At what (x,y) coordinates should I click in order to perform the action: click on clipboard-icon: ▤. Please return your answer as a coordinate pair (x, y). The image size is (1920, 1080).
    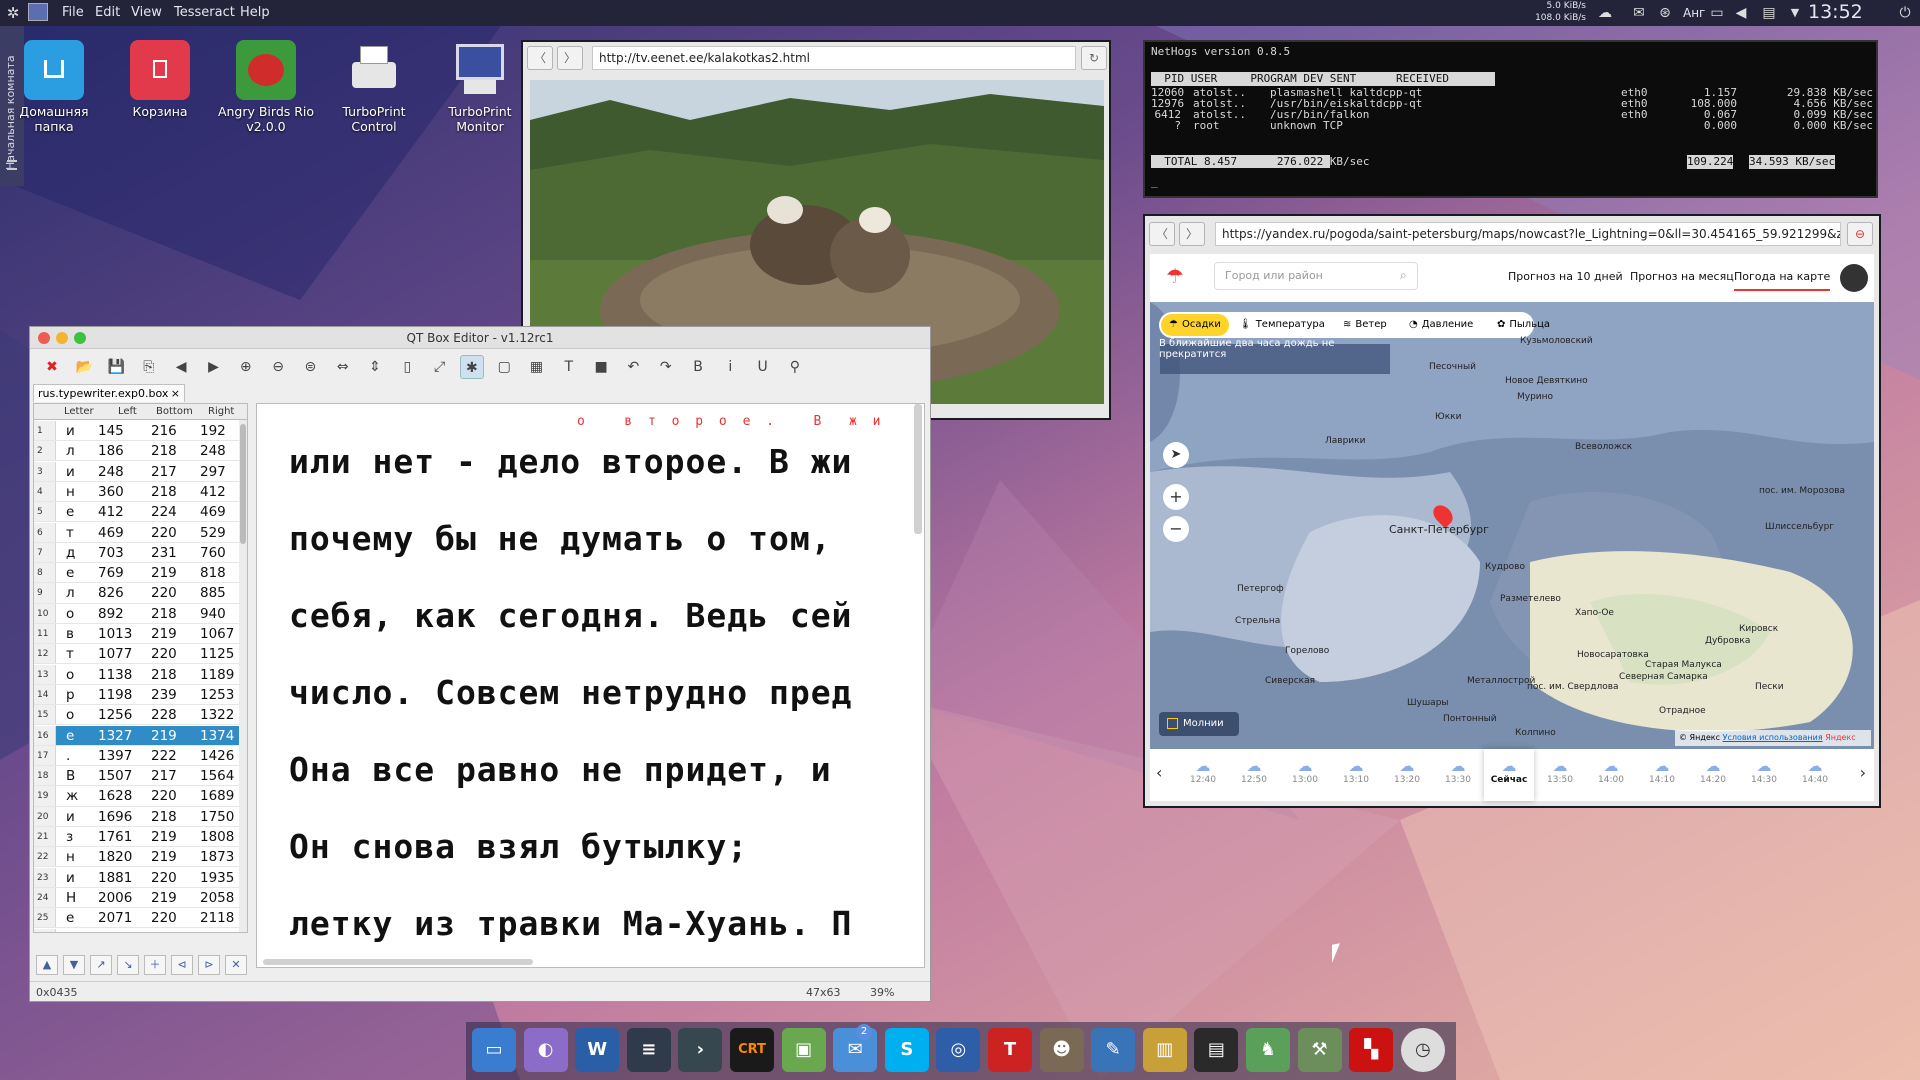
    Looking at the image, I should click on (1769, 13).